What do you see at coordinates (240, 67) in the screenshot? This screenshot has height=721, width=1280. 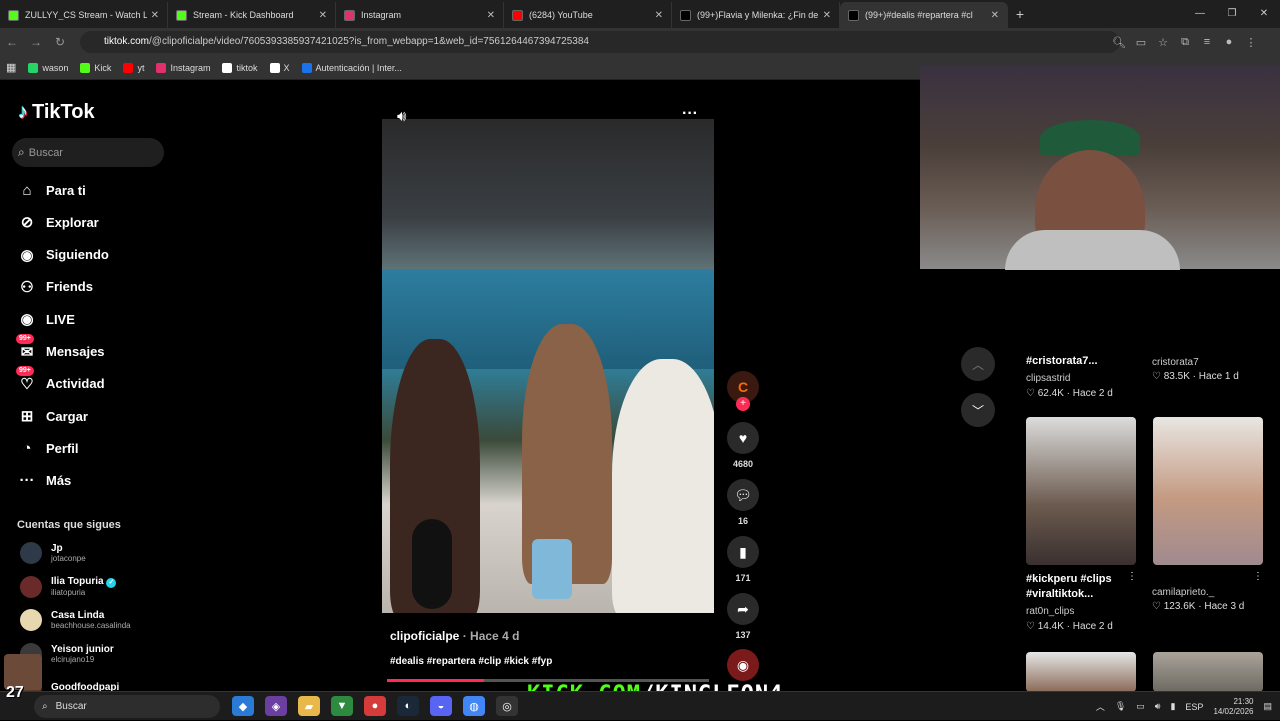 I see `bookmark-item: tiktok` at bounding box center [240, 67].